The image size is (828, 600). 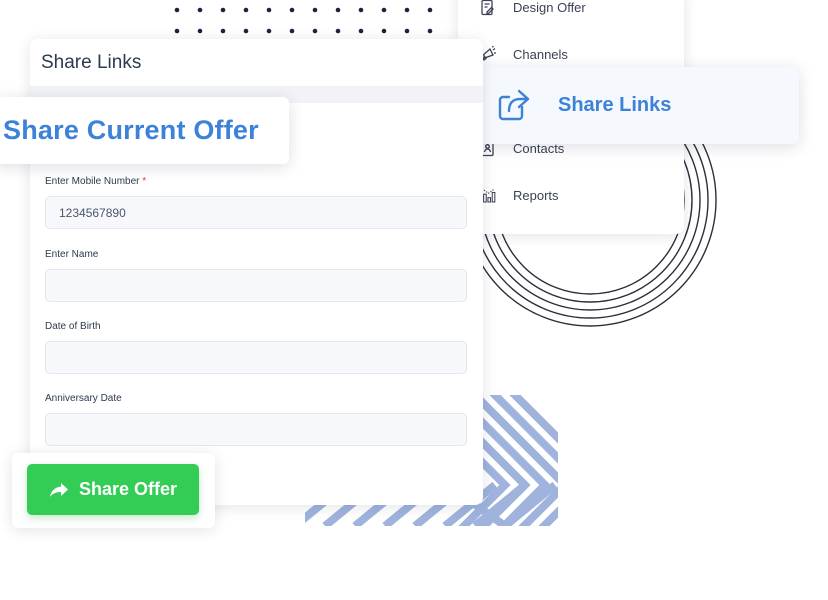 I want to click on required-mark: *, so click(x=144, y=181).